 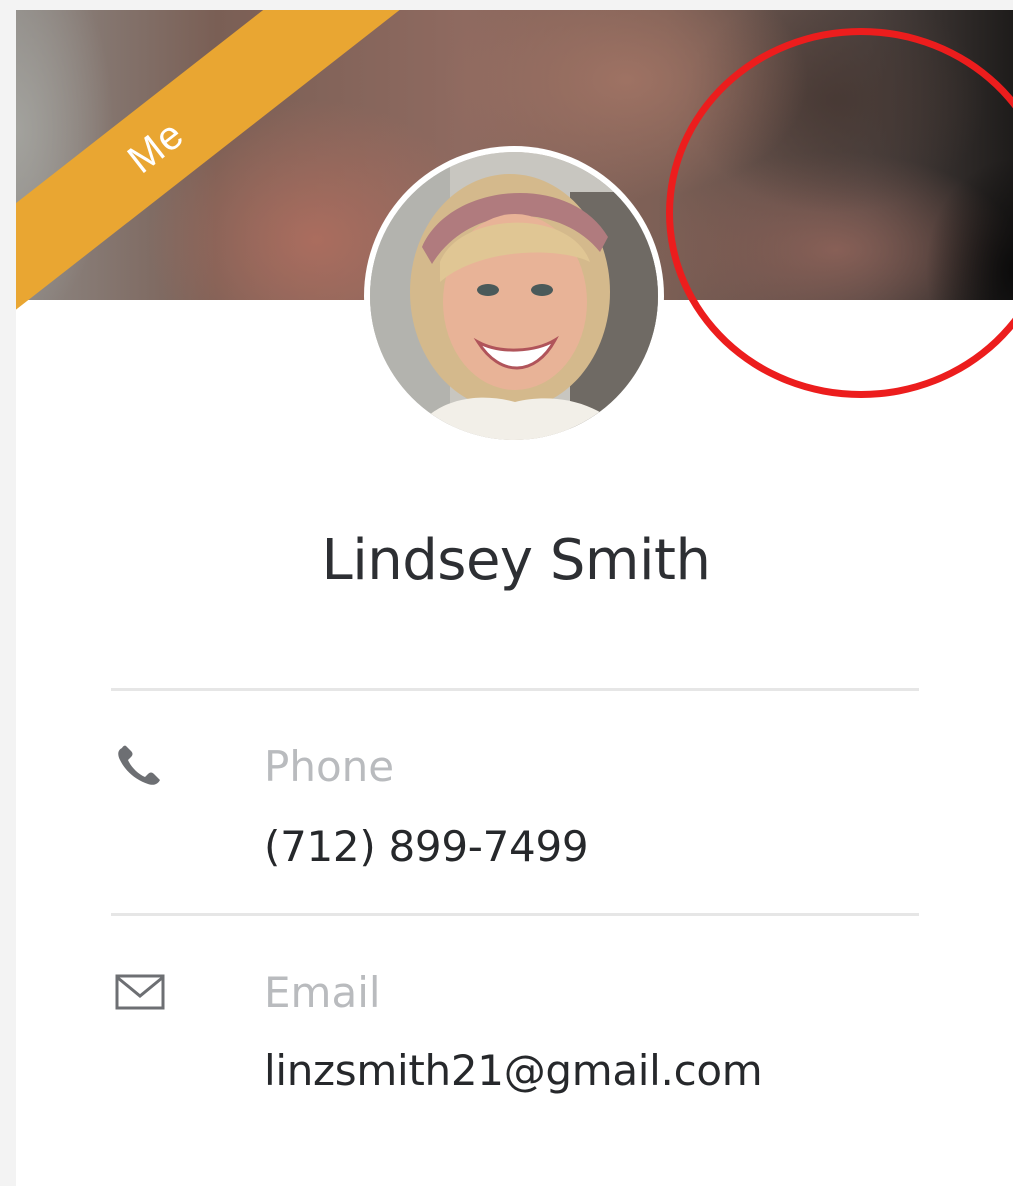 What do you see at coordinates (329, 766) in the screenshot?
I see `phone-label: Phone` at bounding box center [329, 766].